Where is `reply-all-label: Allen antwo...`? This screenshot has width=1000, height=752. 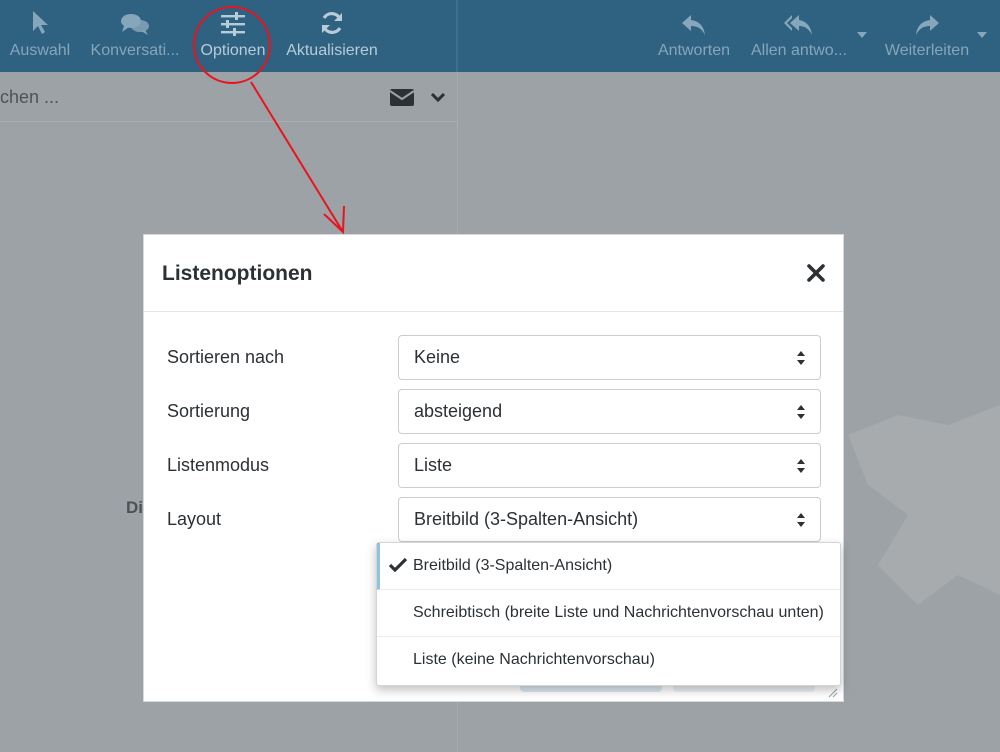 reply-all-label: Allen antwo... is located at coordinates (799, 50).